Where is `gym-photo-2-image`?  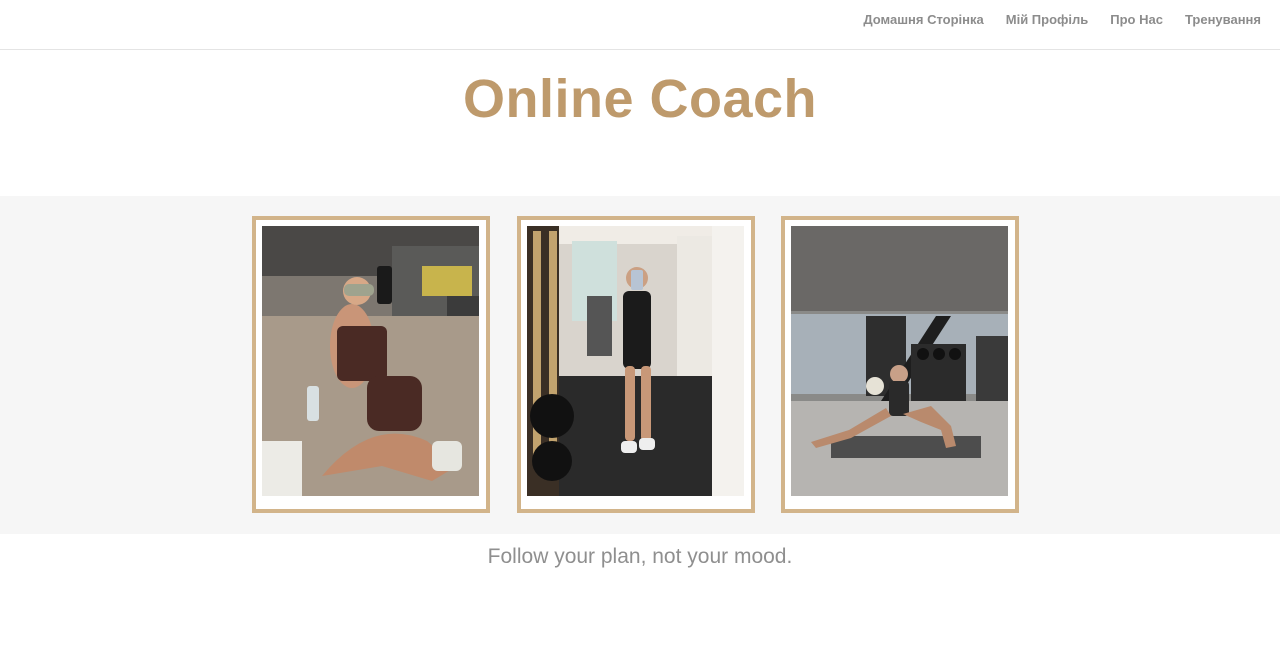 gym-photo-2-image is located at coordinates (635, 361).